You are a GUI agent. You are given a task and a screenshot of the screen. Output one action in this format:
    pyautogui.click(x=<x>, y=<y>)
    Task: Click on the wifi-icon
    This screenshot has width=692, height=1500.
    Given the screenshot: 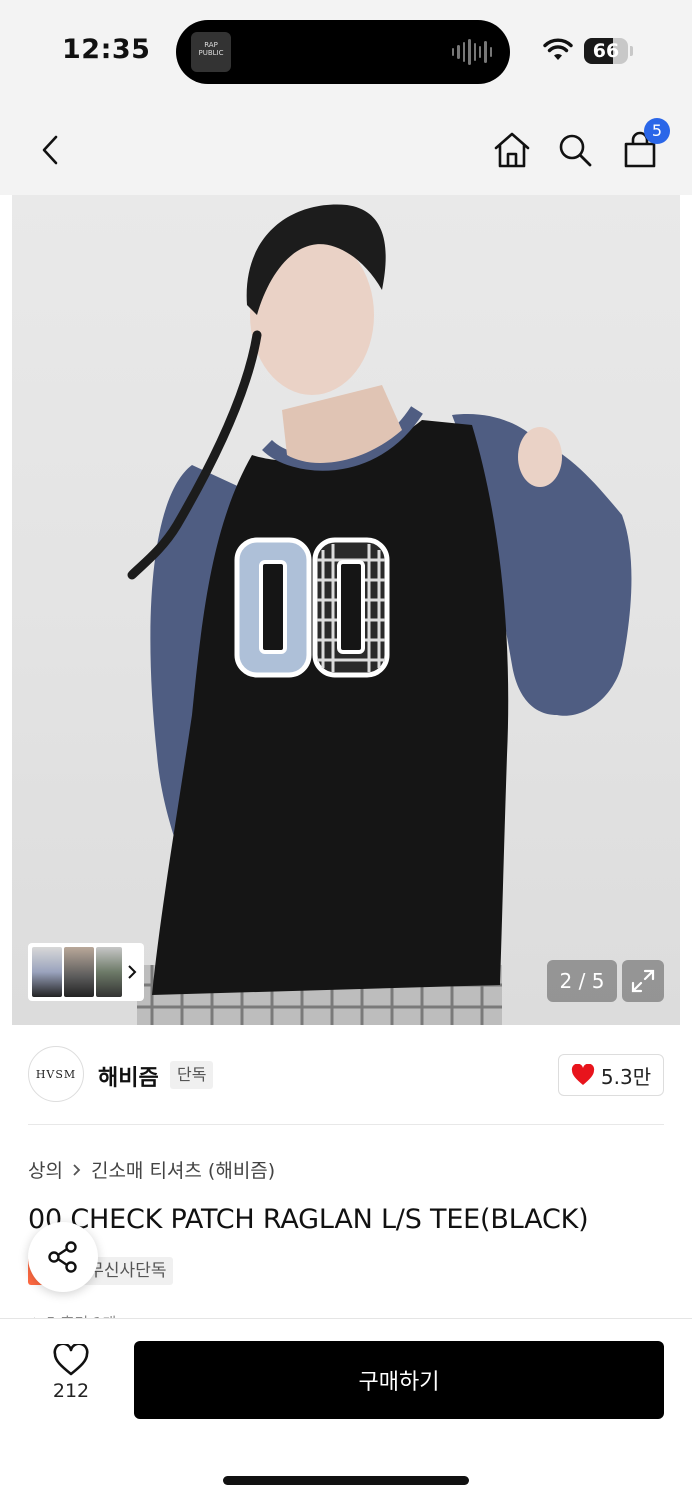 What is the action you would take?
    pyautogui.click(x=558, y=49)
    